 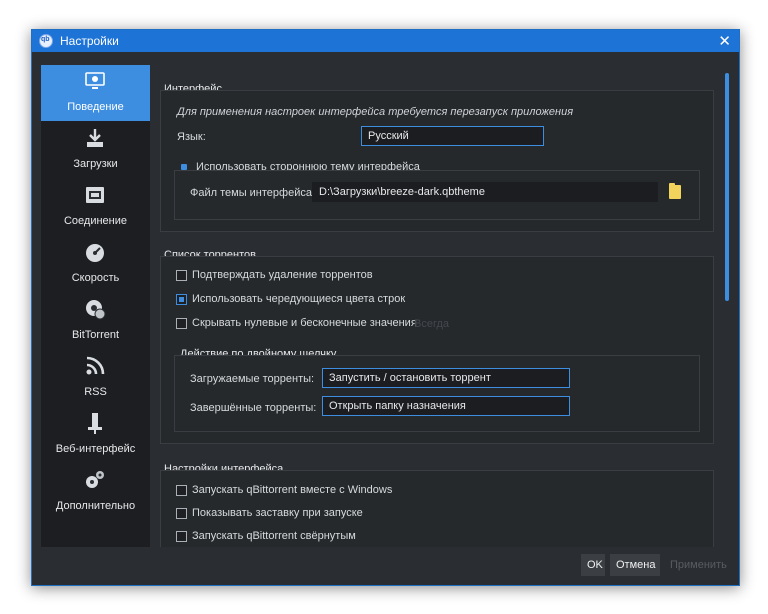 I want to click on close-button: ✕, so click(x=724, y=41).